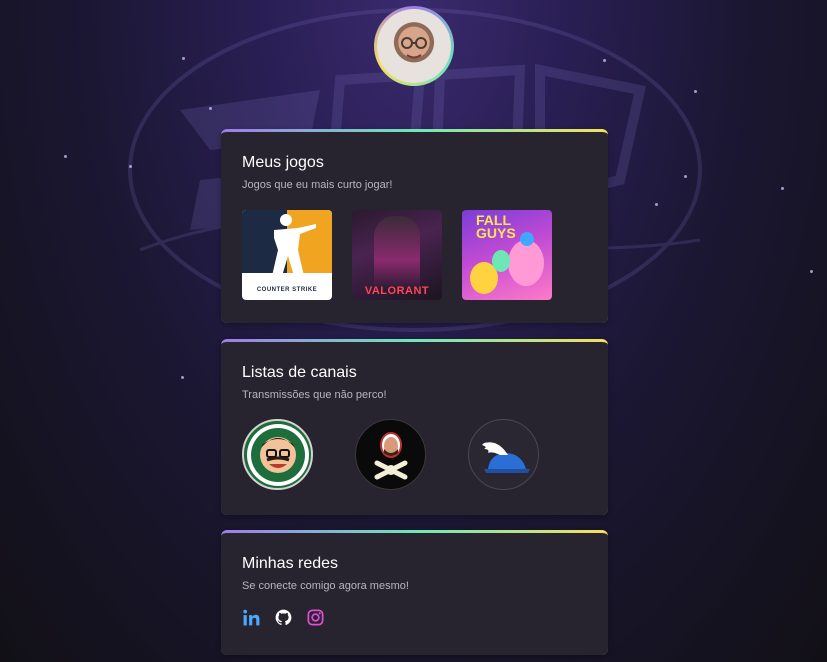  What do you see at coordinates (299, 372) in the screenshot?
I see `channels-card-title: Listas de canais` at bounding box center [299, 372].